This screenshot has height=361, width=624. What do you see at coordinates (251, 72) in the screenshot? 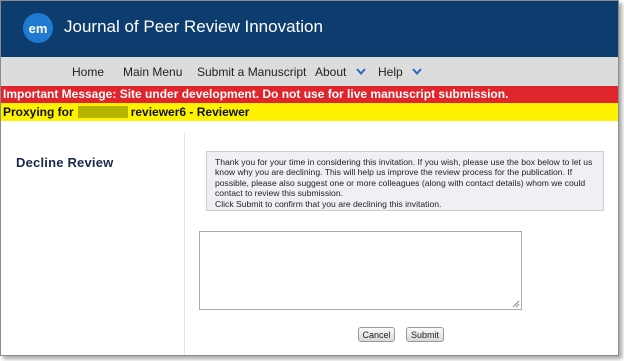
I see `nav-submit-manuscript: Submit a Manuscript` at bounding box center [251, 72].